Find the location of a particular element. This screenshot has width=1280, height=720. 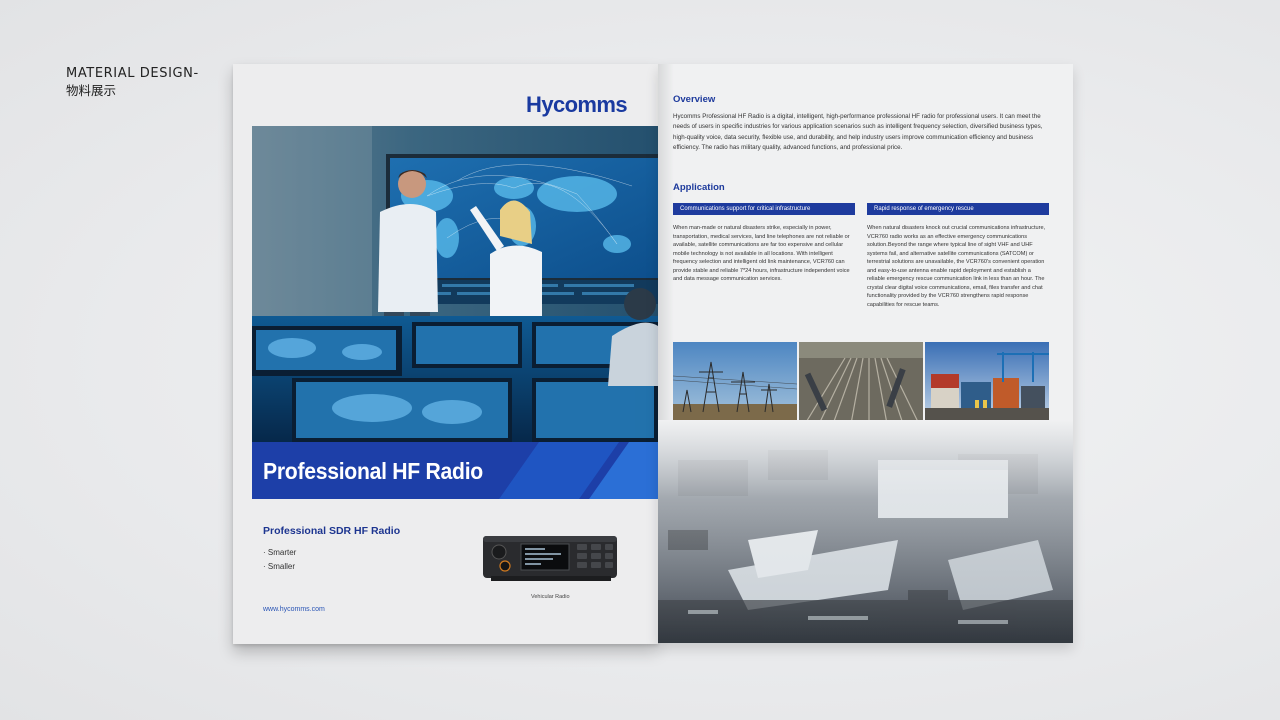

corner-label: MATERIAL DESIGN- 物料展示 is located at coordinates (132, 82).